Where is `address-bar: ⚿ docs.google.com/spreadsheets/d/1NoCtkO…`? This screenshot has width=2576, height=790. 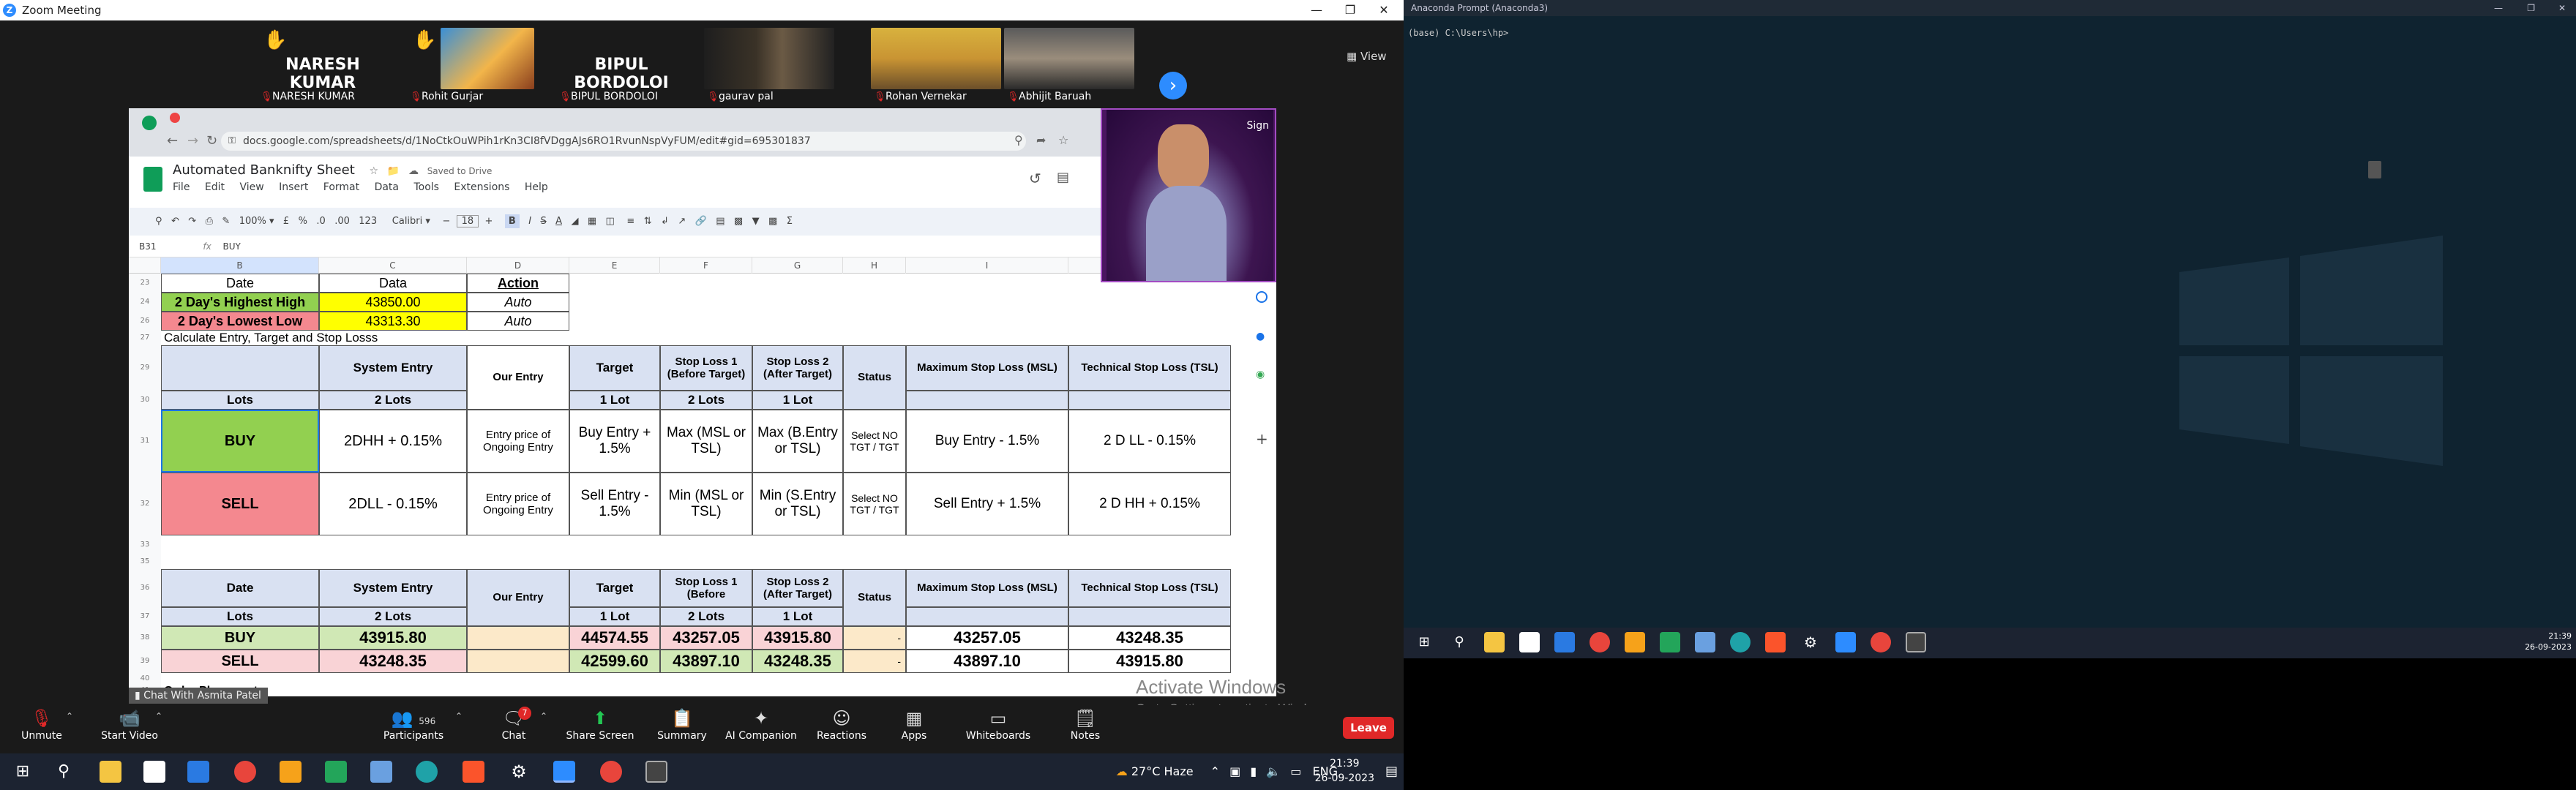 address-bar: ⚿ docs.google.com/spreadsheets/d/1NoCtkO… is located at coordinates (623, 141).